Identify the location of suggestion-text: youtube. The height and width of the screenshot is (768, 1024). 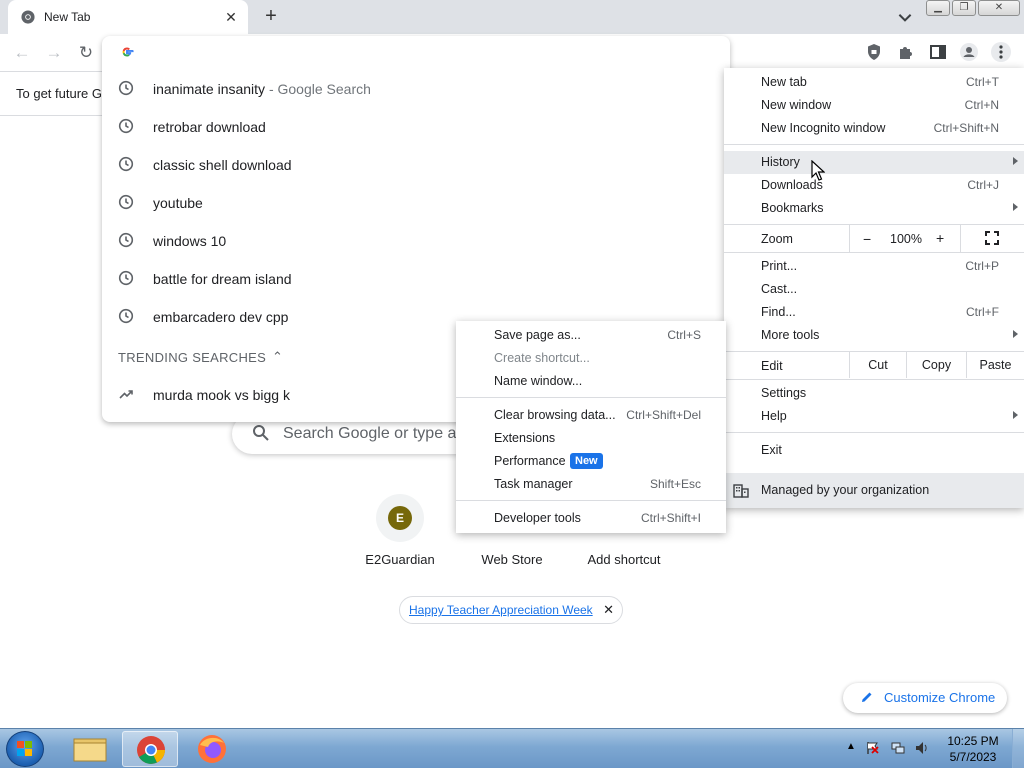
(178, 203).